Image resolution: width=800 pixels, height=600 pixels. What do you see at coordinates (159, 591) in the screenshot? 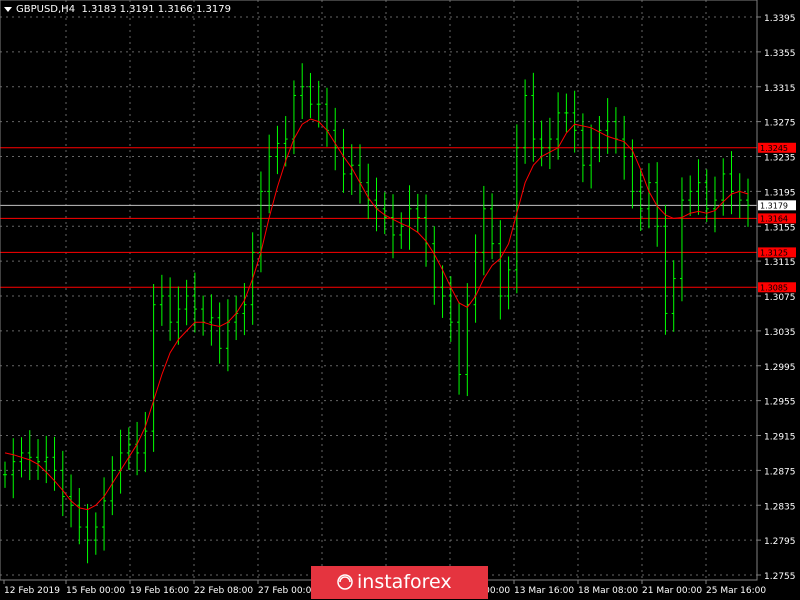
I see `x-tick-label: 19 Feb 16:00` at bounding box center [159, 591].